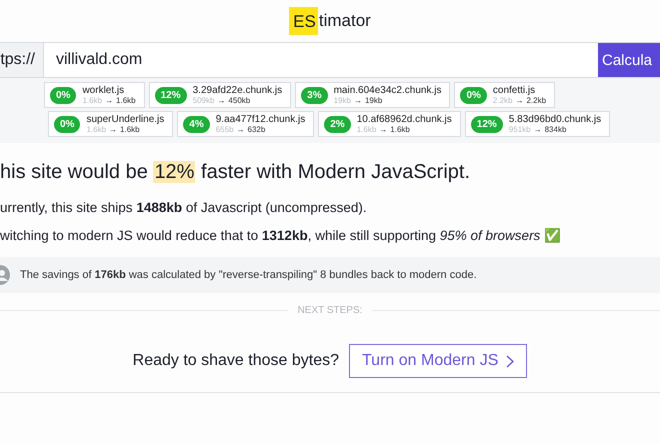  I want to click on chevron-icon, so click(510, 361).